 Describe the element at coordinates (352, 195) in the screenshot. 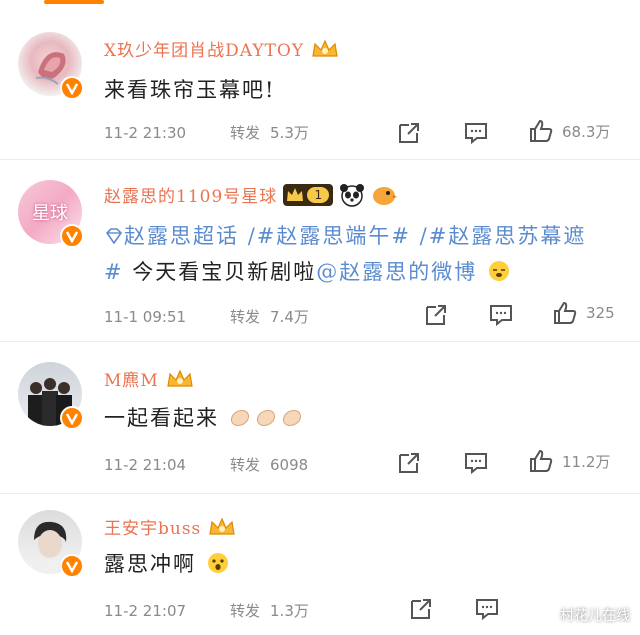

I see `panda-icon` at that location.